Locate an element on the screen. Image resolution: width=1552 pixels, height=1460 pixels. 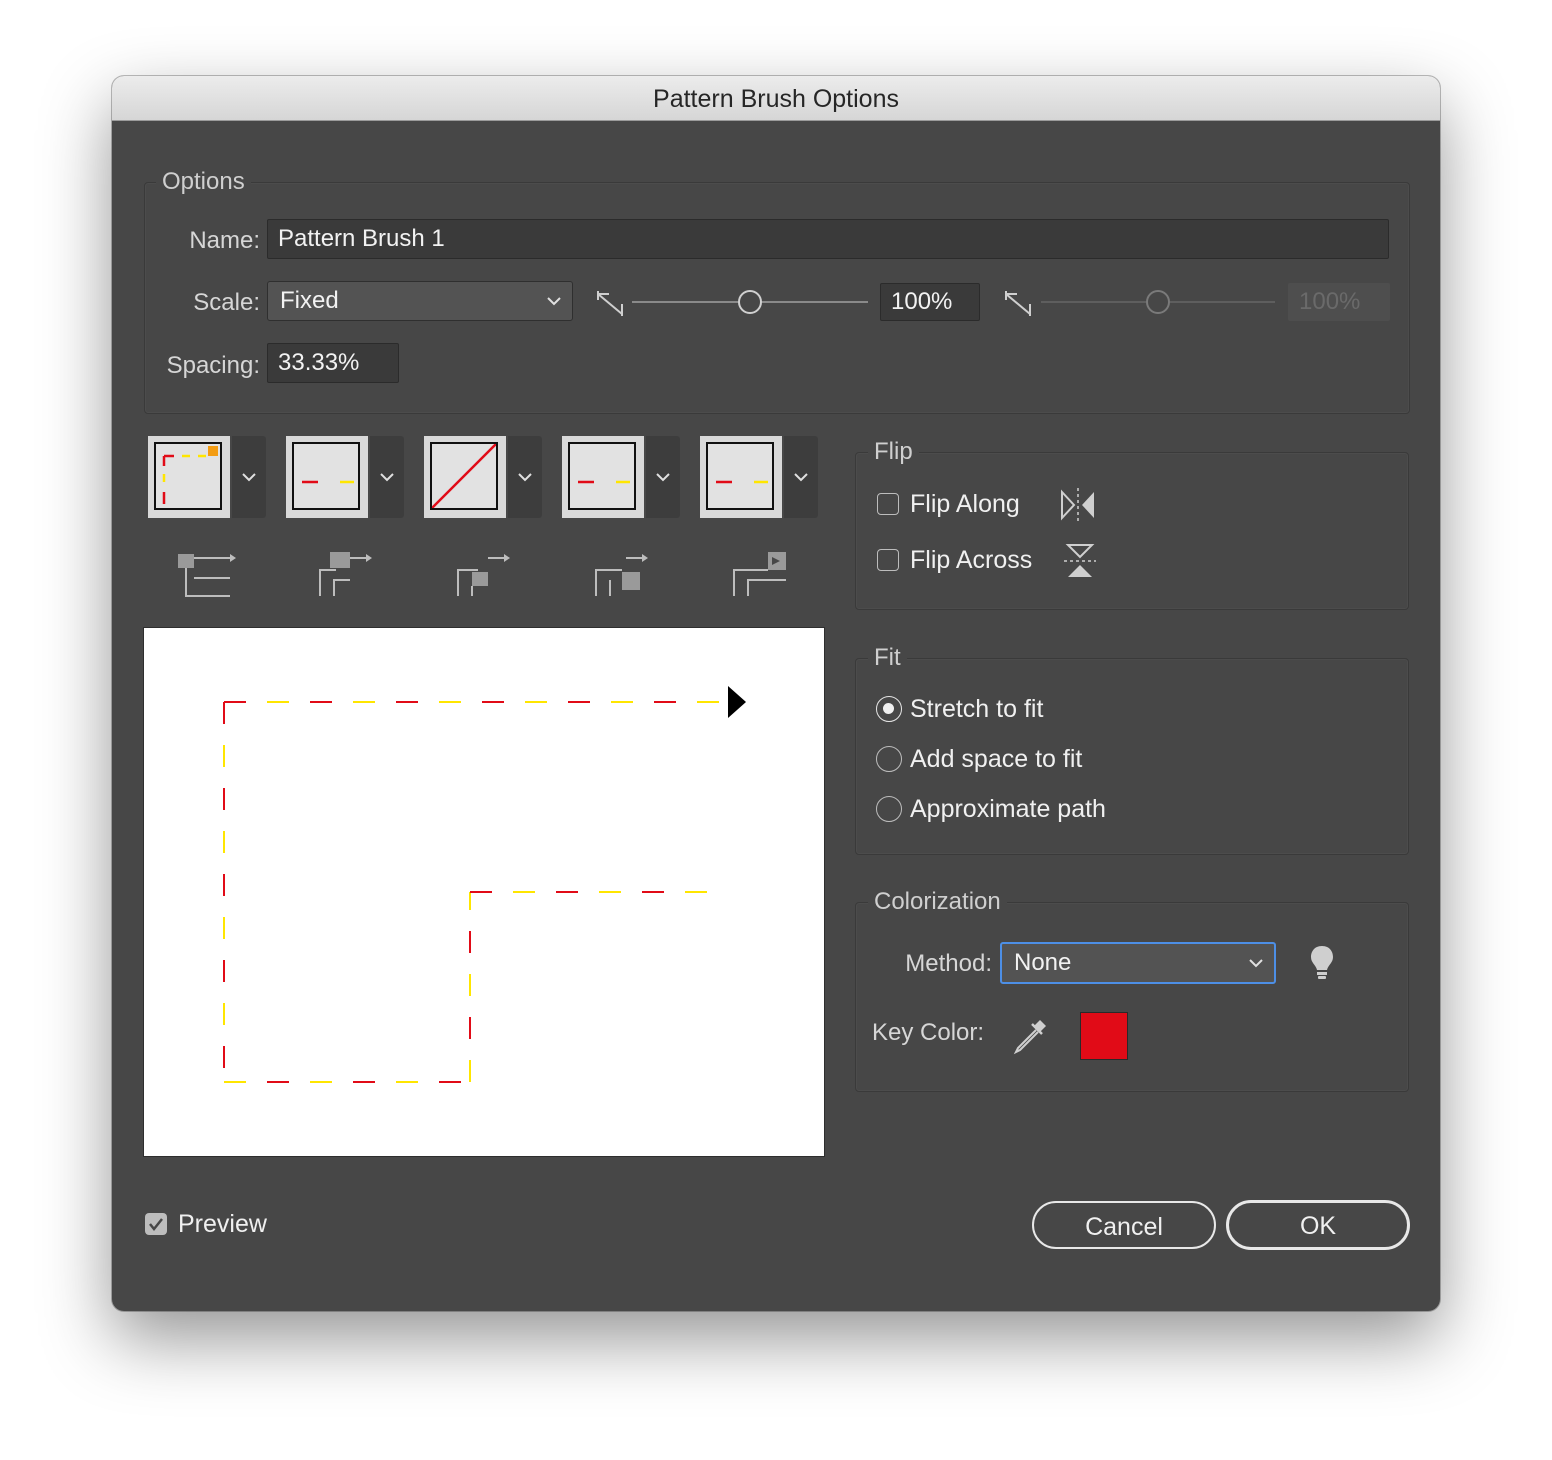
flip-across-checkbox is located at coordinates (888, 560).